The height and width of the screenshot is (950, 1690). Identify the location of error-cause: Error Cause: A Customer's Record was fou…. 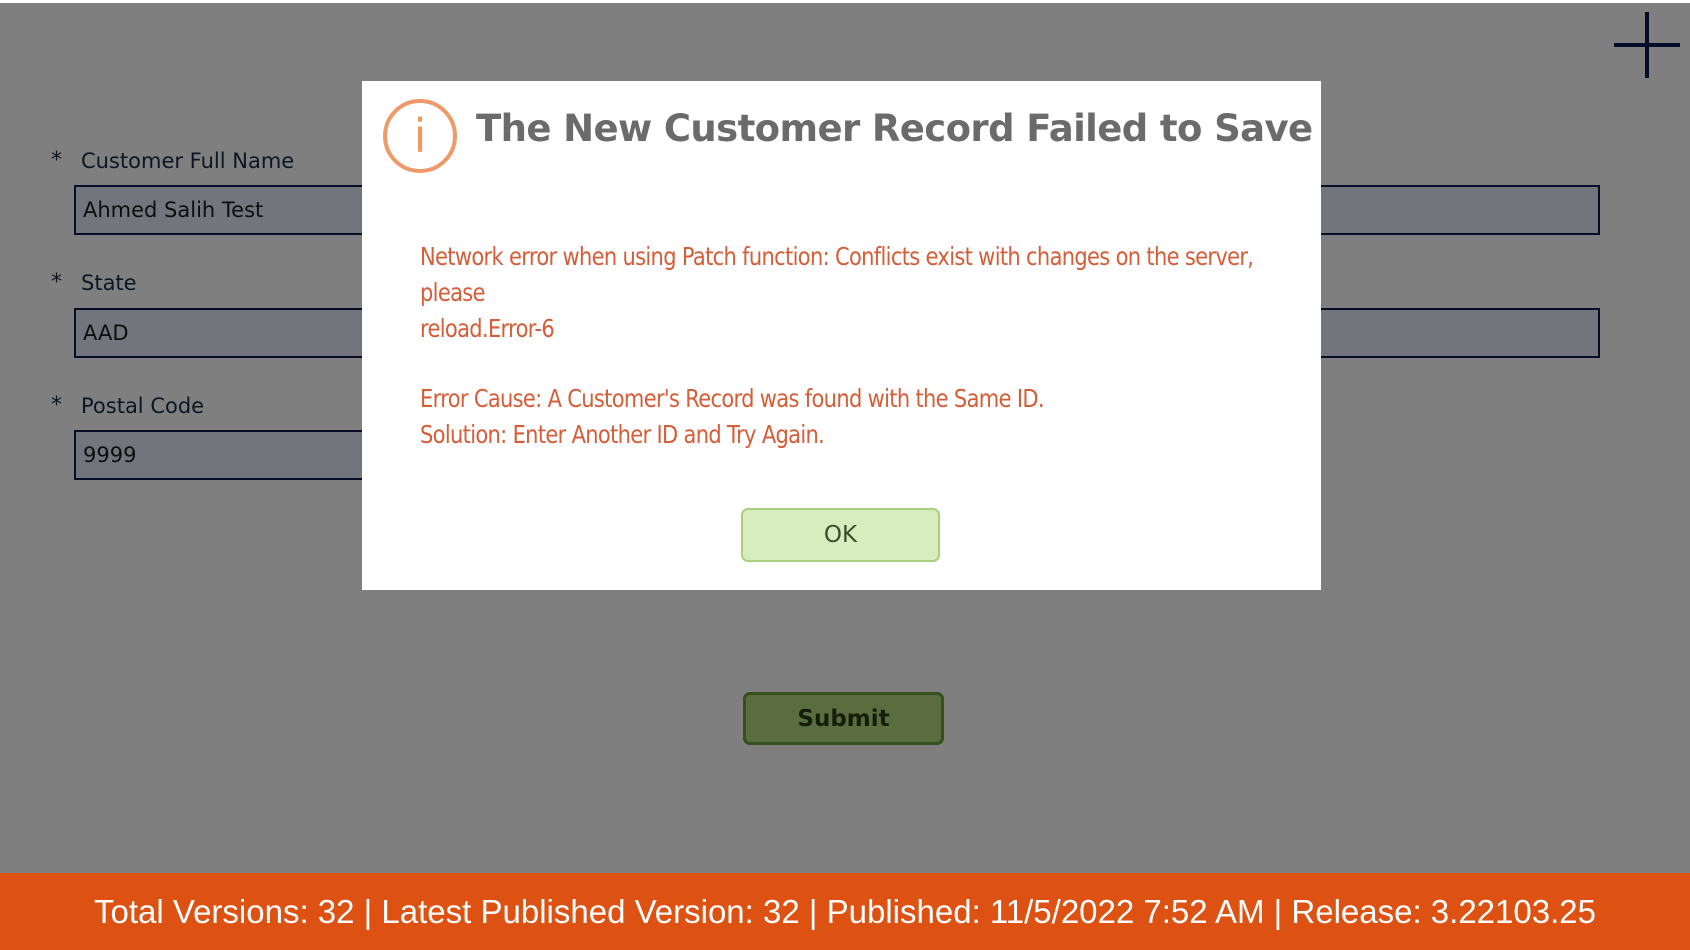
(732, 398).